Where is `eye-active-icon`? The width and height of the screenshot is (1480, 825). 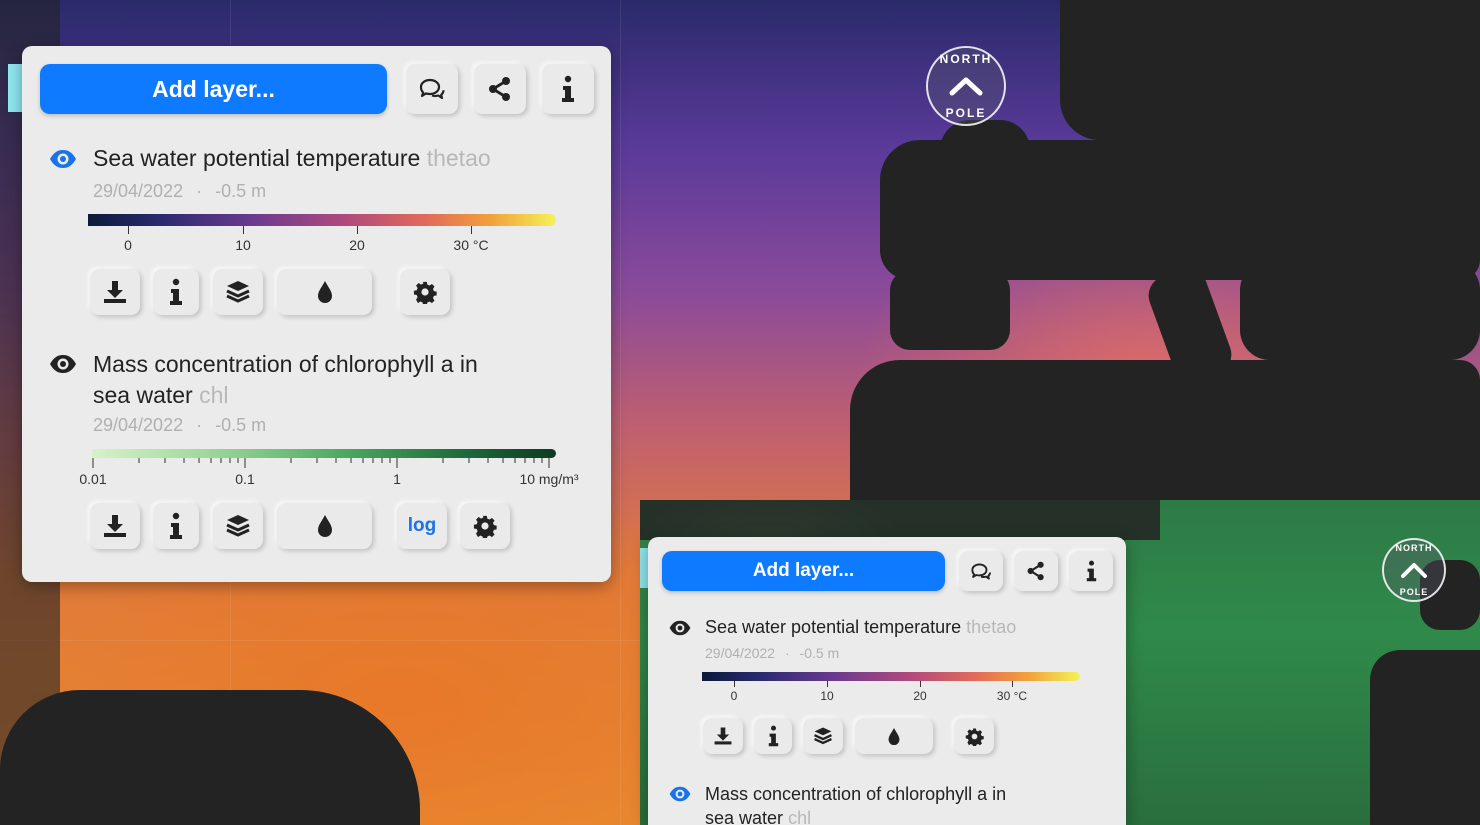
eye-active-icon is located at coordinates (680, 794).